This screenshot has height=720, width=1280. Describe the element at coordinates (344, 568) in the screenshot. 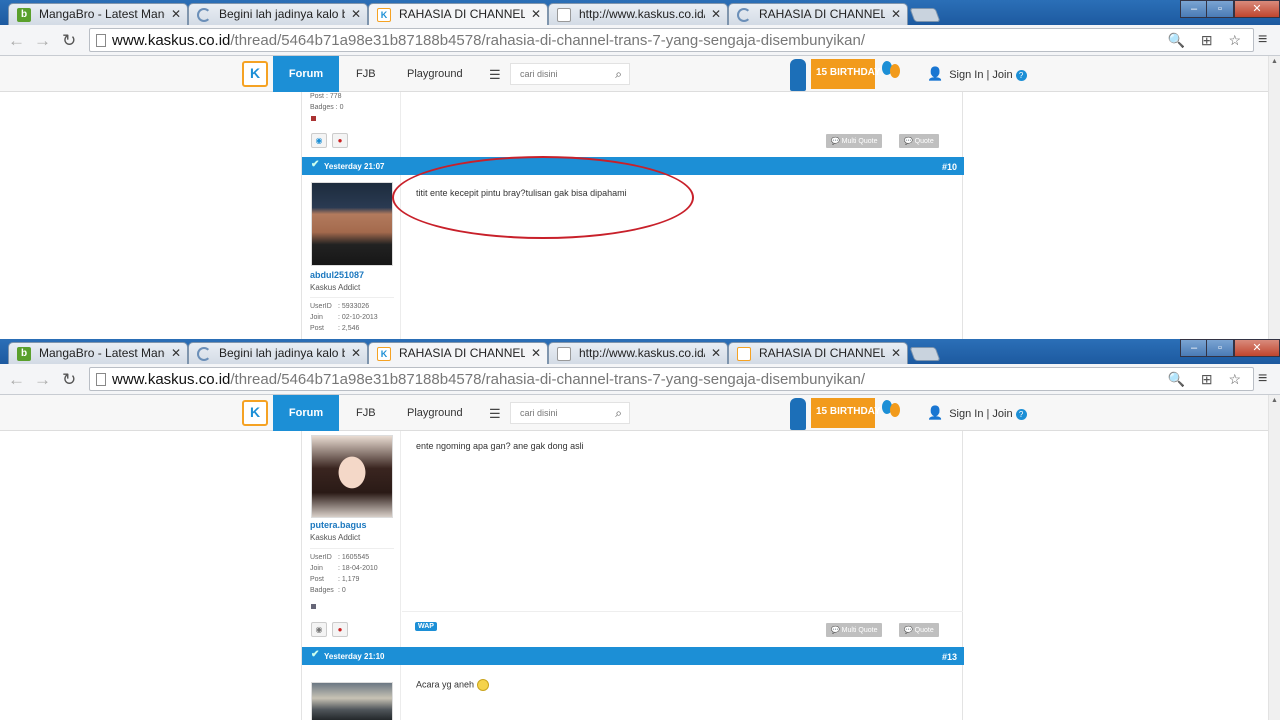

I see `user-info-row: Join: 18-04-2010` at that location.